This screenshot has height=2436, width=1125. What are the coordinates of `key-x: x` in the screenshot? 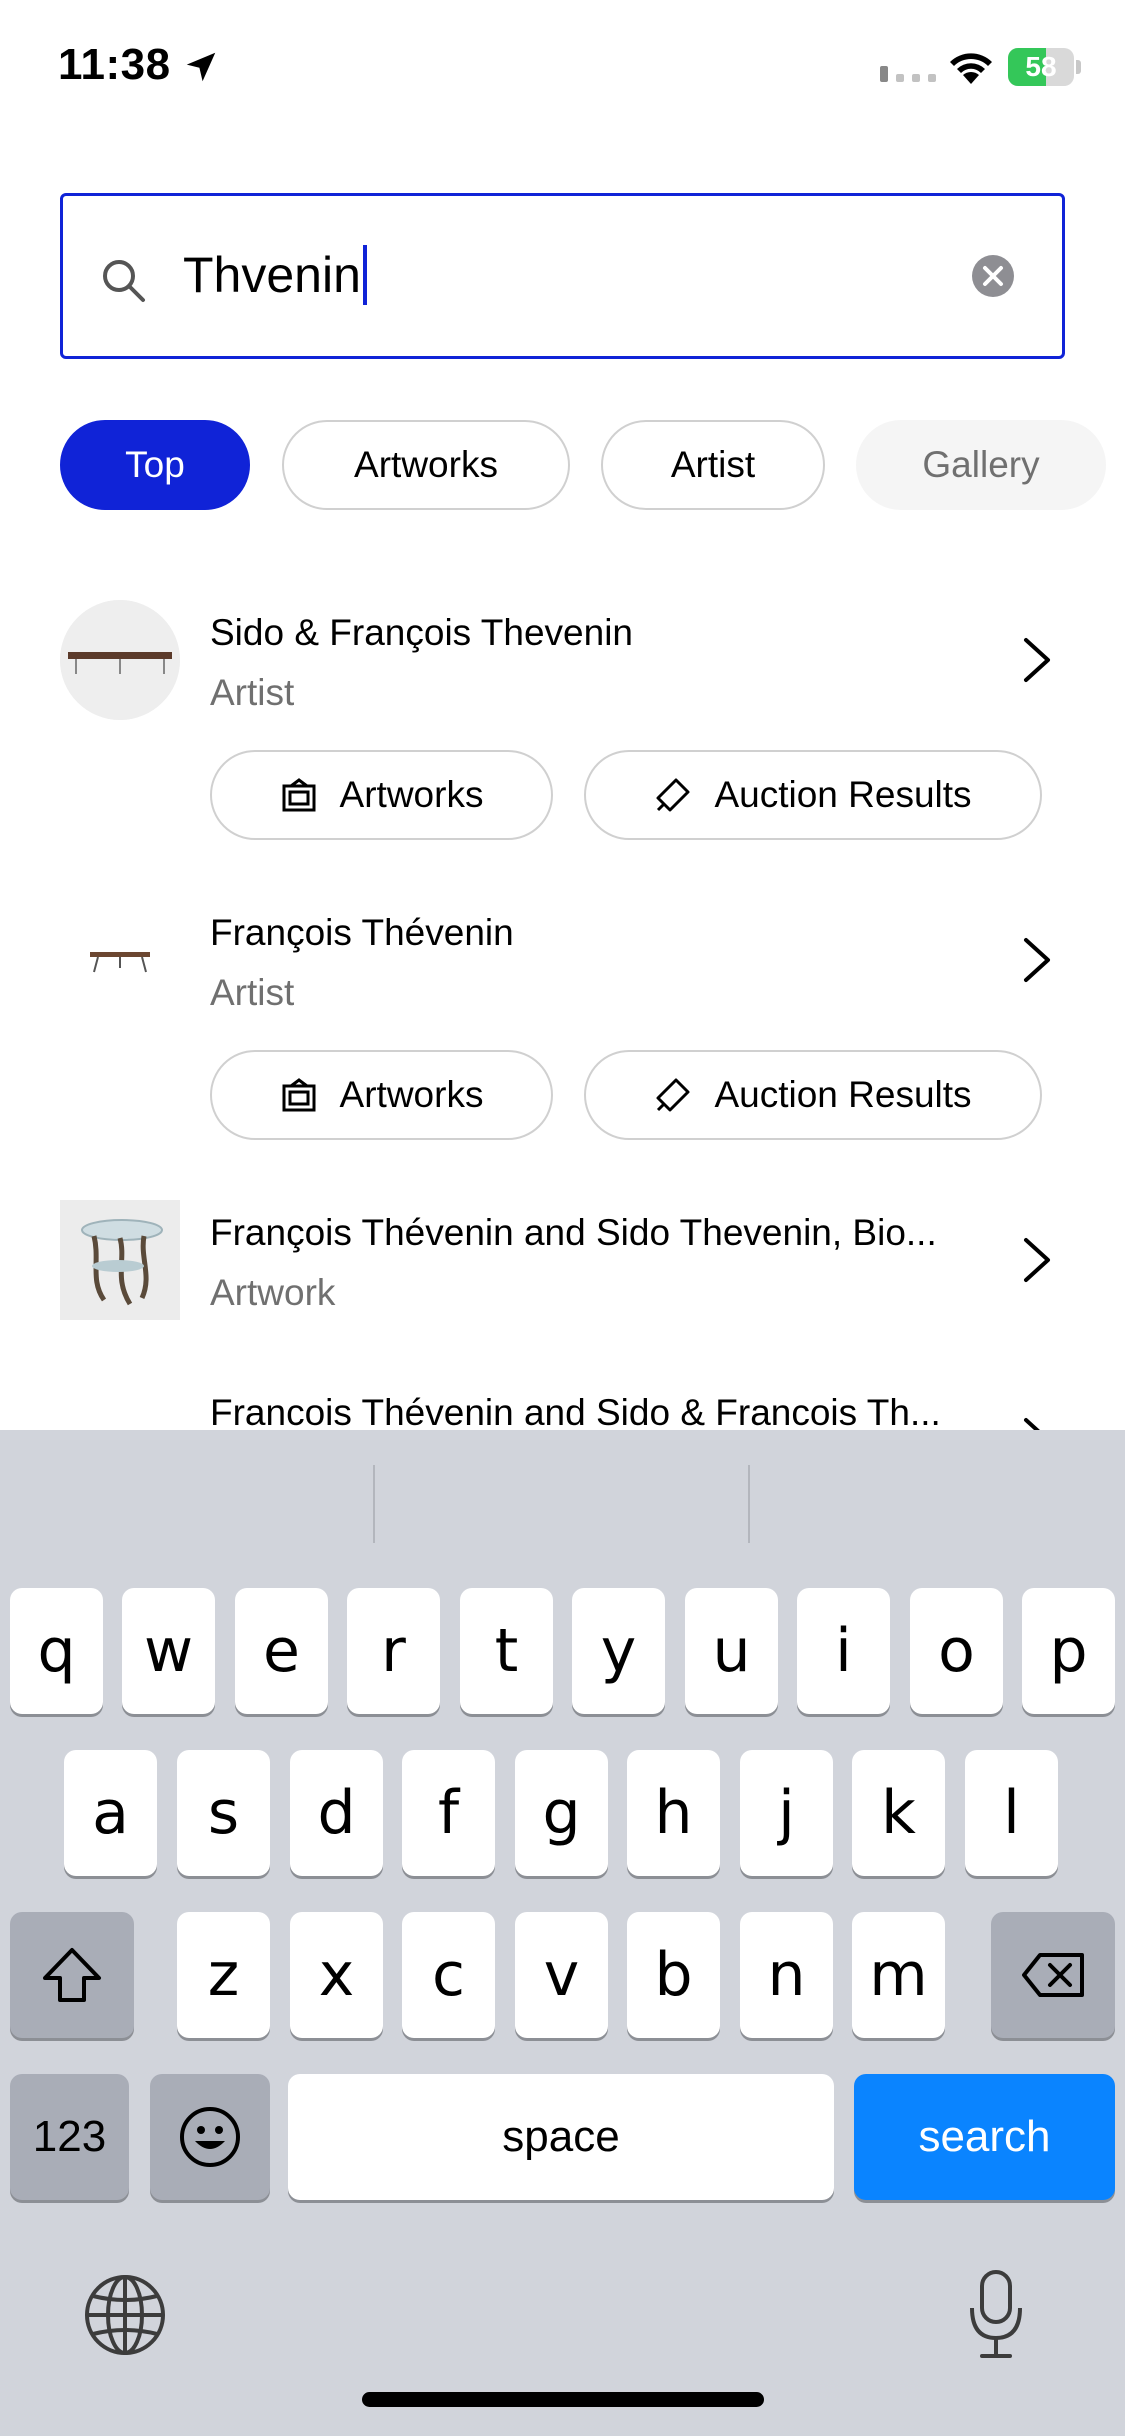 It's located at (336, 1975).